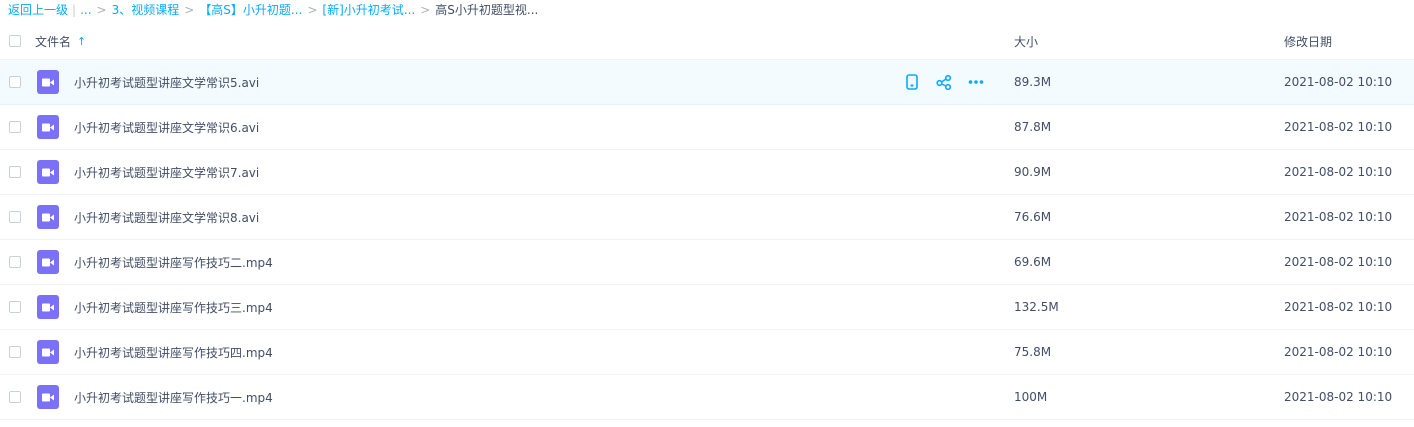 This screenshot has height=427, width=1414. Describe the element at coordinates (1033, 262) in the screenshot. I see `file-size: 69.6M` at that location.